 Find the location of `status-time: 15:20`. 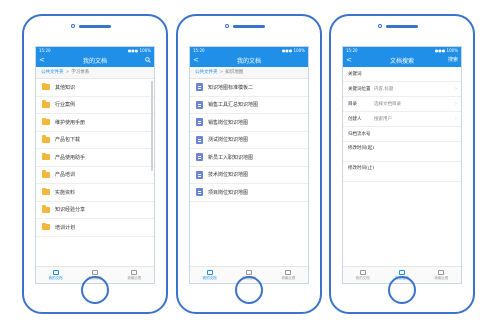

status-time: 15:20 is located at coordinates (199, 50).